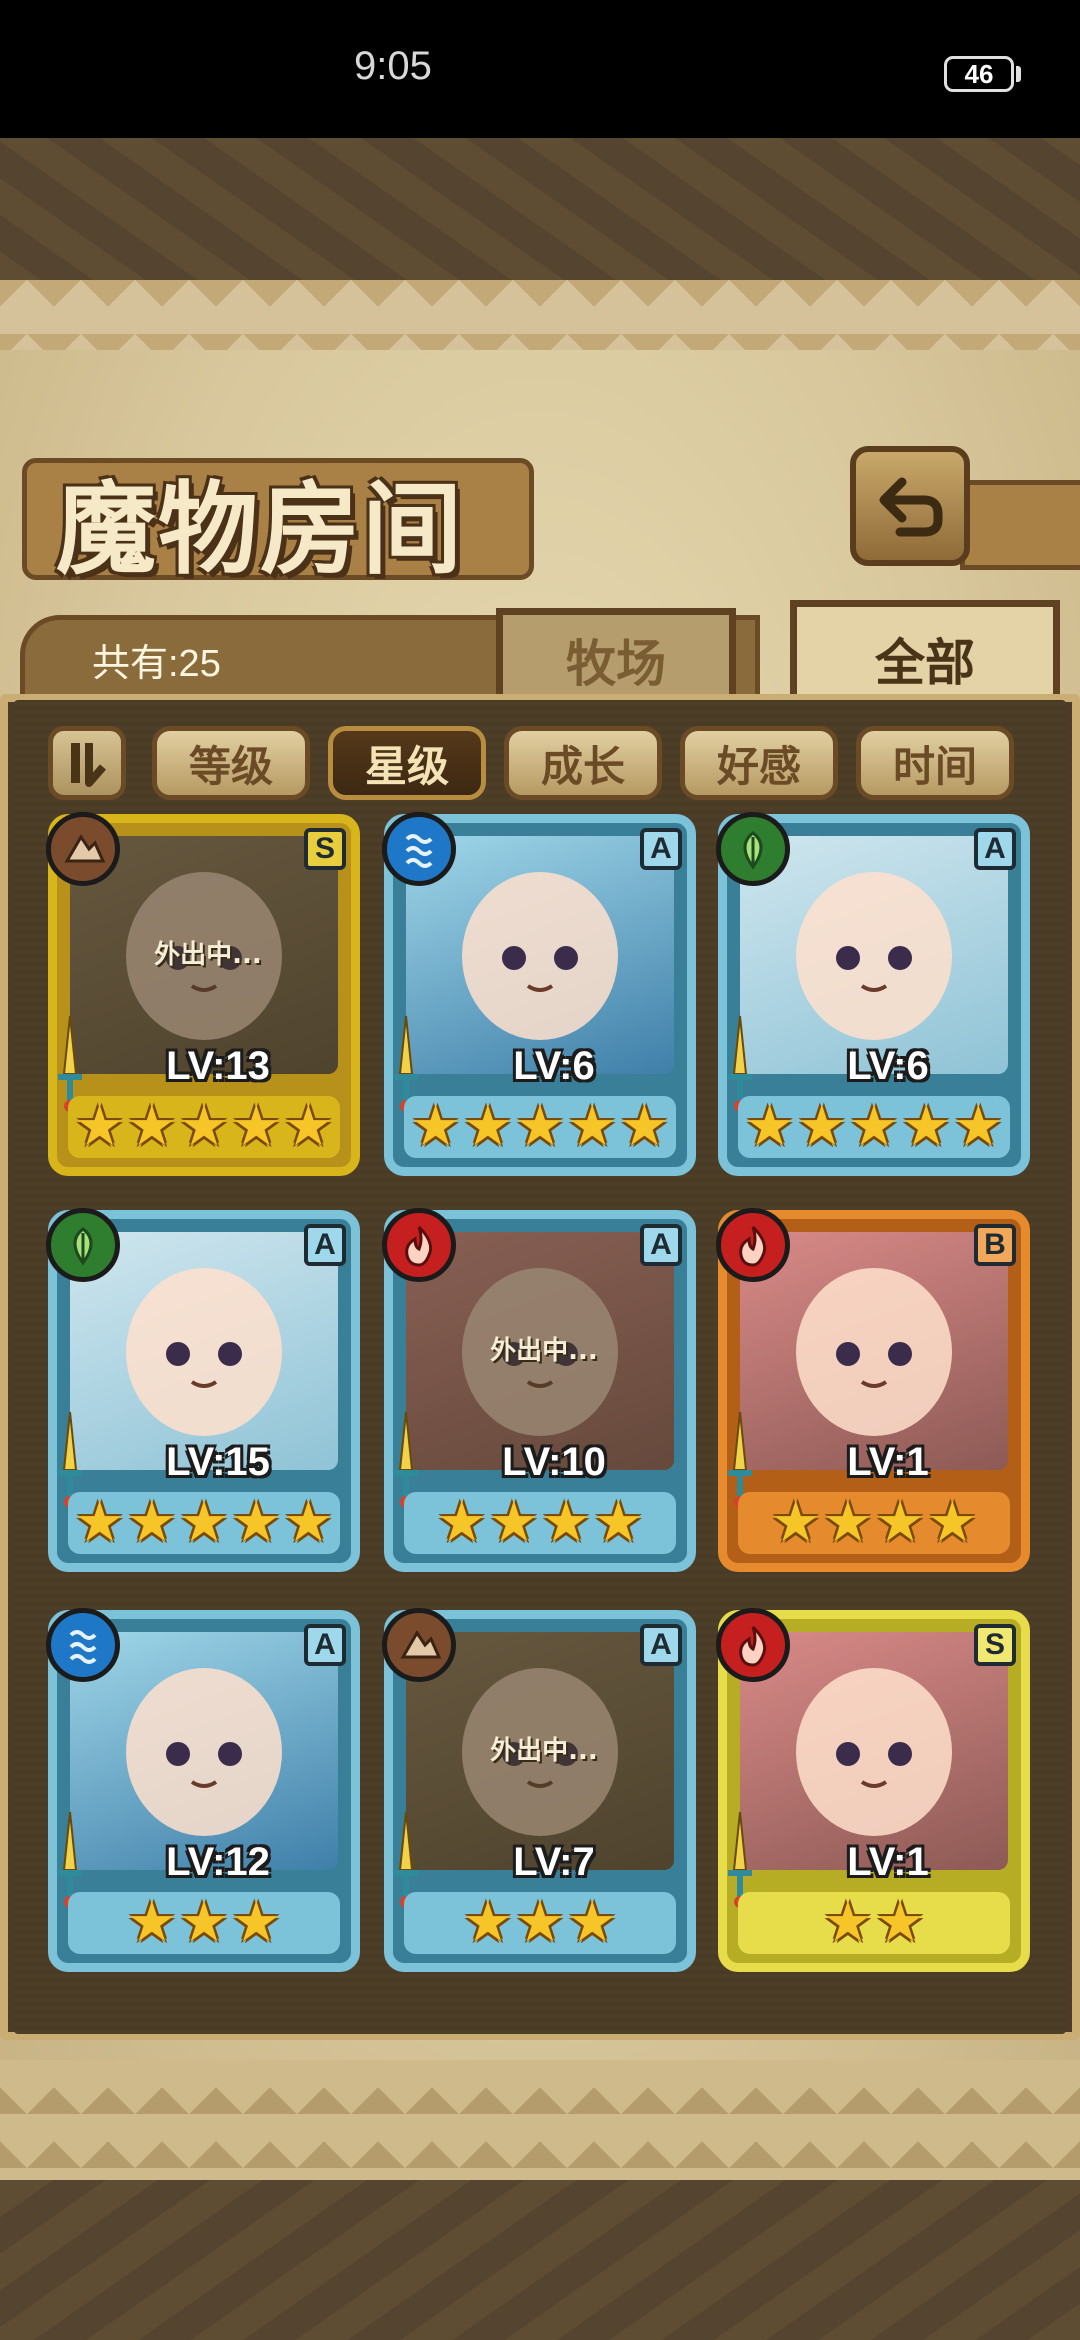  What do you see at coordinates (540, 213) in the screenshot?
I see `background-map-top` at bounding box center [540, 213].